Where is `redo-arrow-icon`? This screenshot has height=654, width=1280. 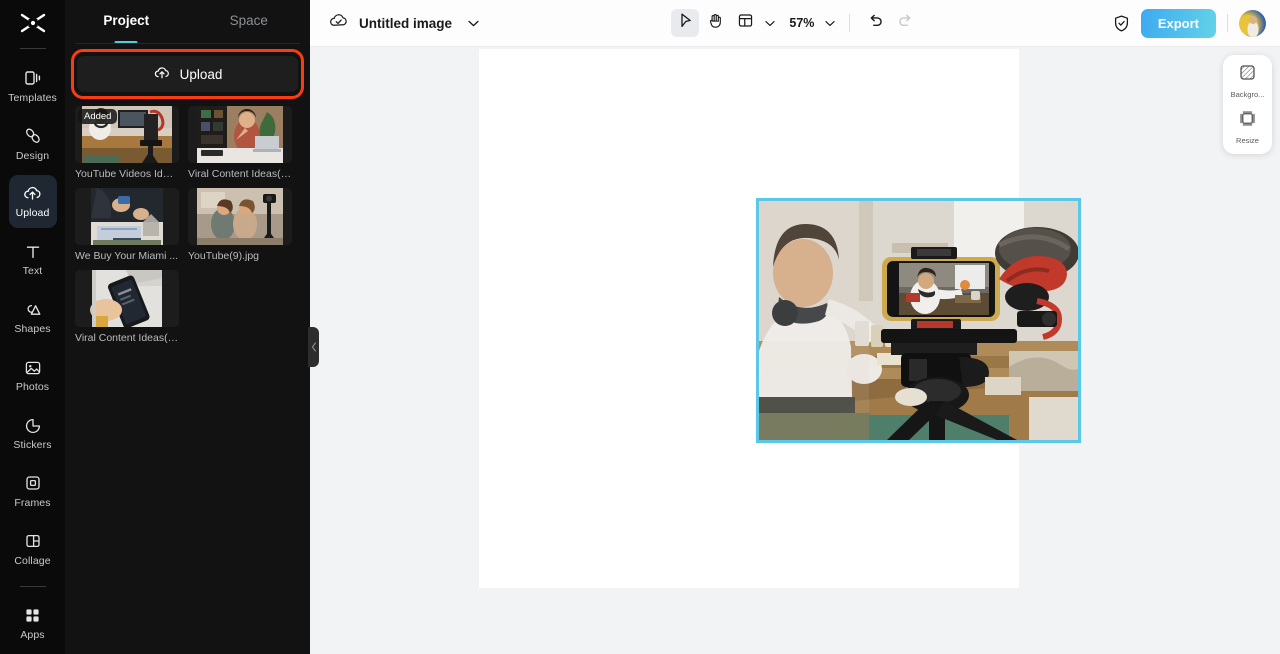
redo-arrow-icon is located at coordinates (905, 23).